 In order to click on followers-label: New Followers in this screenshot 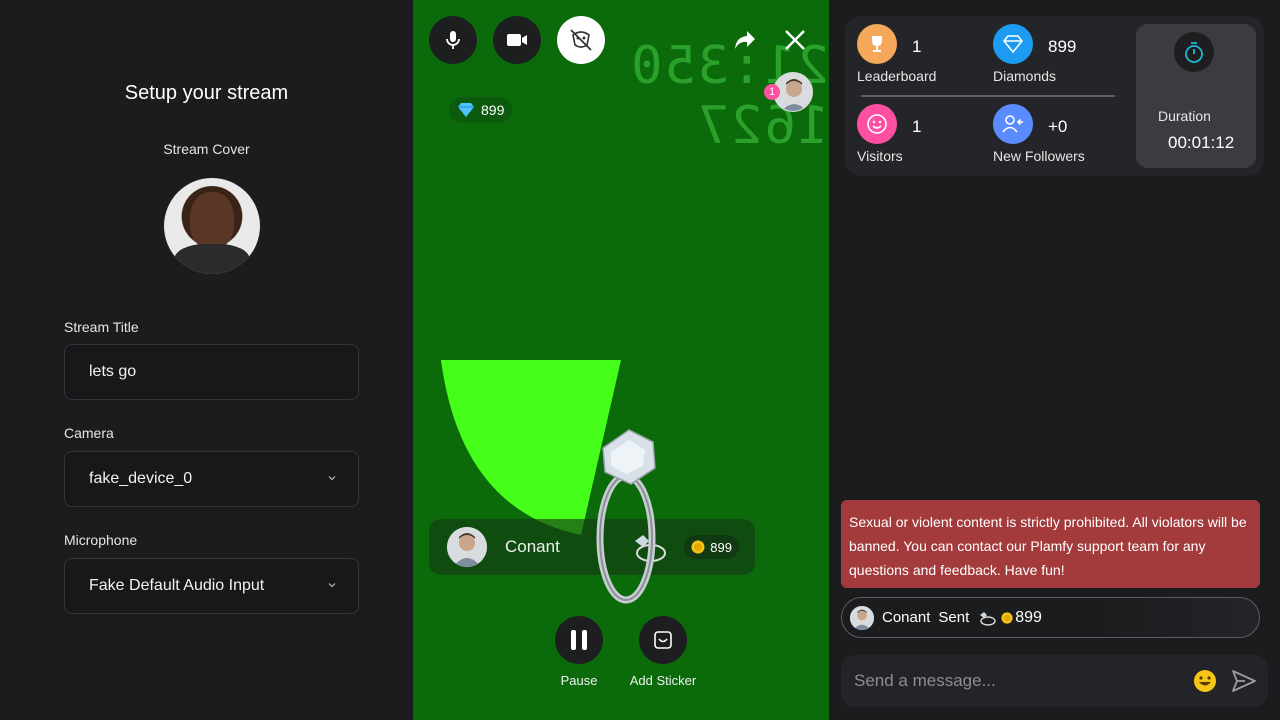, I will do `click(1039, 156)`.